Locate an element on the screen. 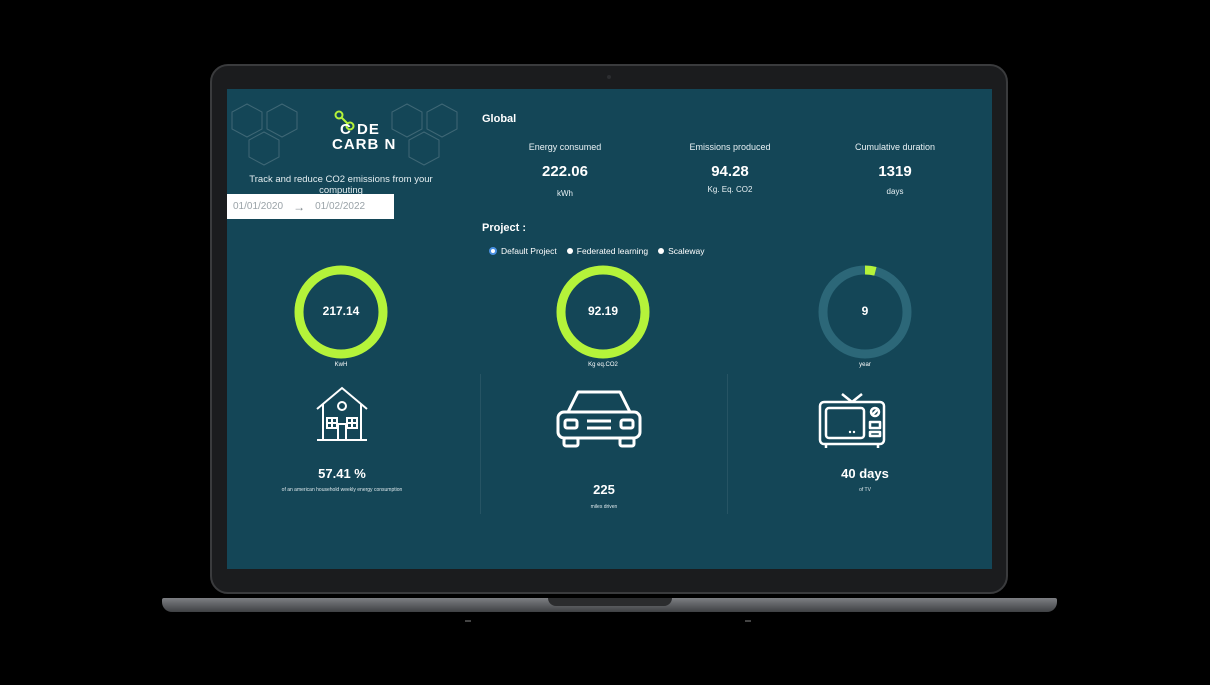 This screenshot has width=1210, height=685. radio-scaleway is located at coordinates (661, 251).